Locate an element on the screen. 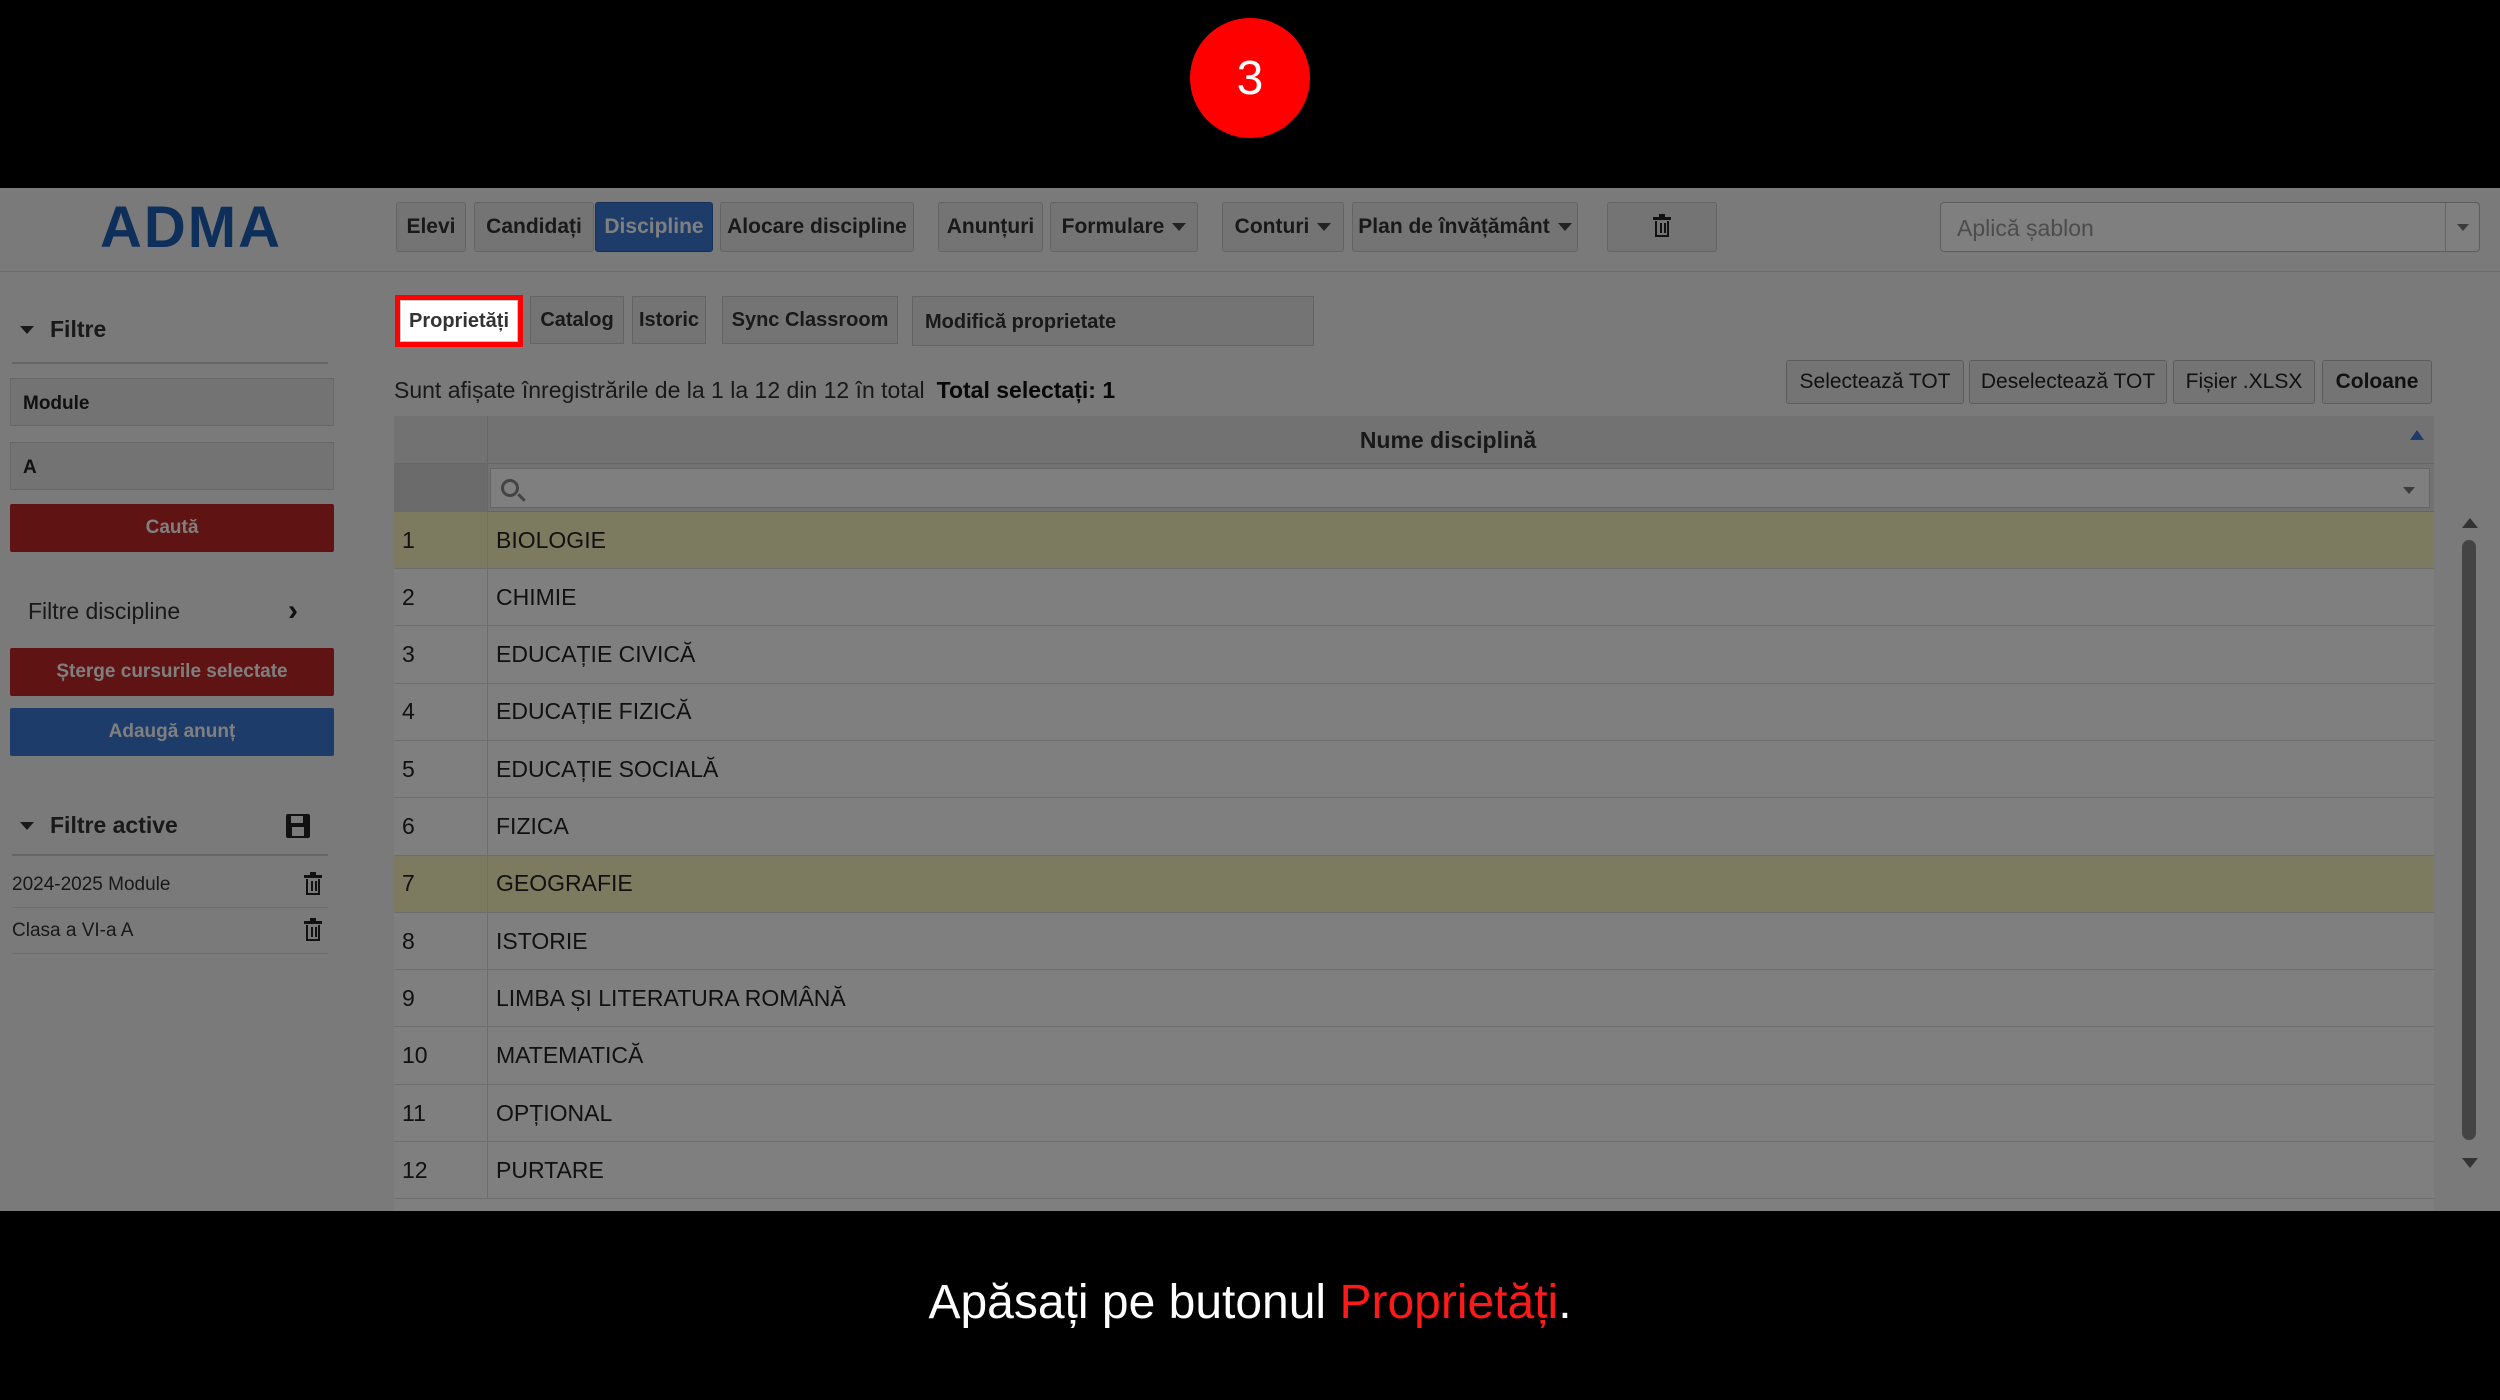 Image resolution: width=2500 pixels, height=1400 pixels. table-row: 7 GEOGRAFIE is located at coordinates (1414, 884).